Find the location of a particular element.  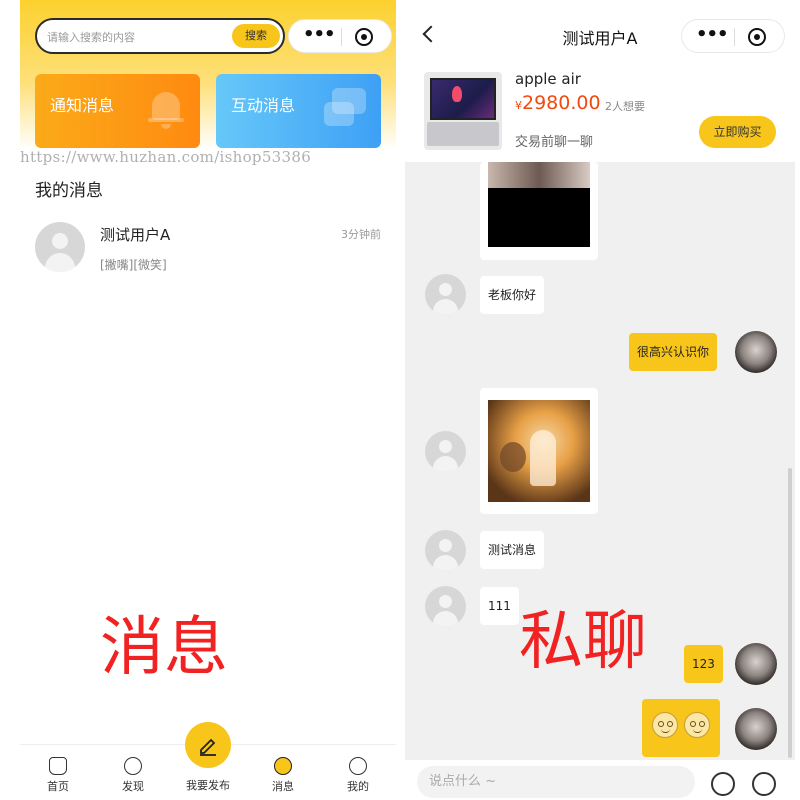

chat-bubble-received: 老板你好 is located at coordinates (512, 295).